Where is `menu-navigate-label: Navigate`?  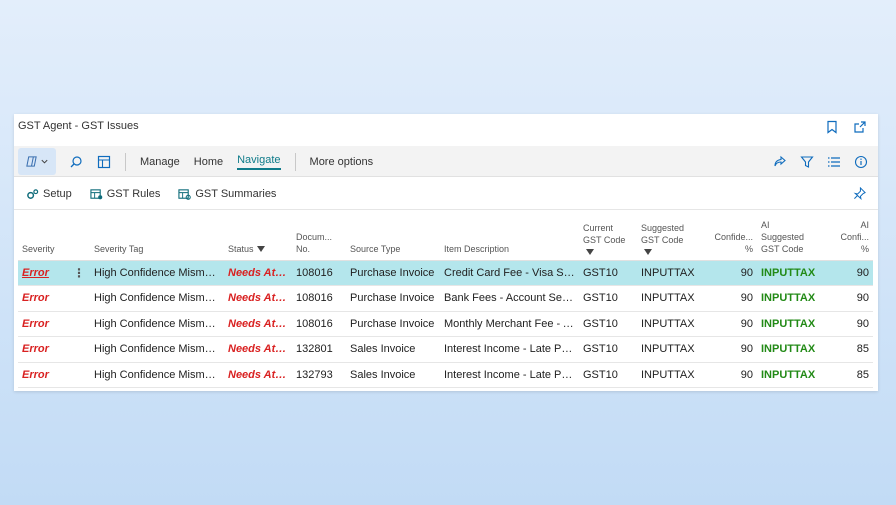 menu-navigate-label: Navigate is located at coordinates (259, 162).